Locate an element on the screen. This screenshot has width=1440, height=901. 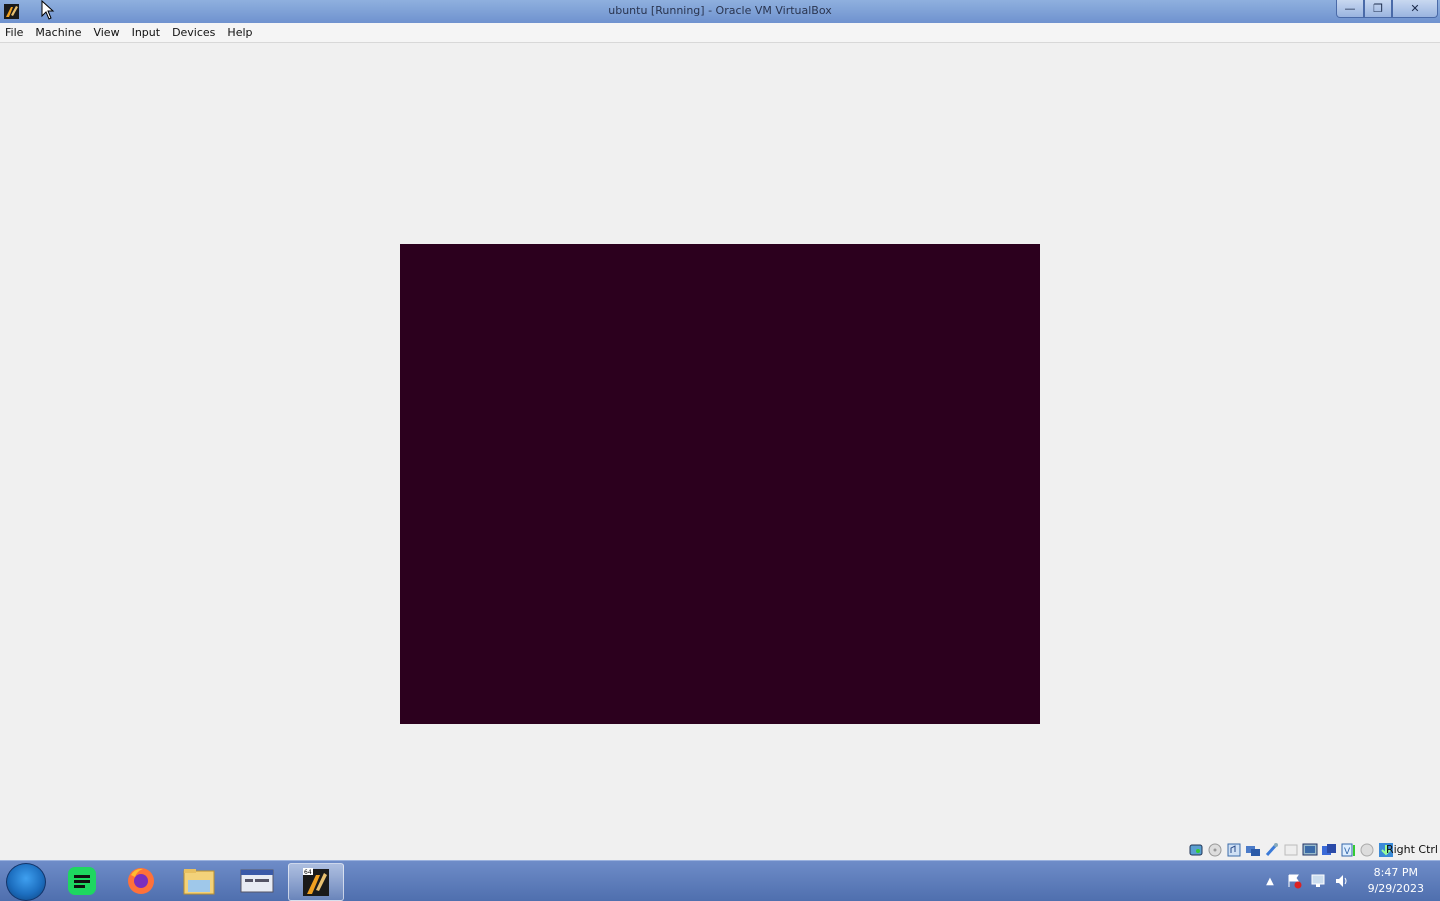
clock: 8:47 PM 9/29/2023 is located at coordinates (1396, 881).